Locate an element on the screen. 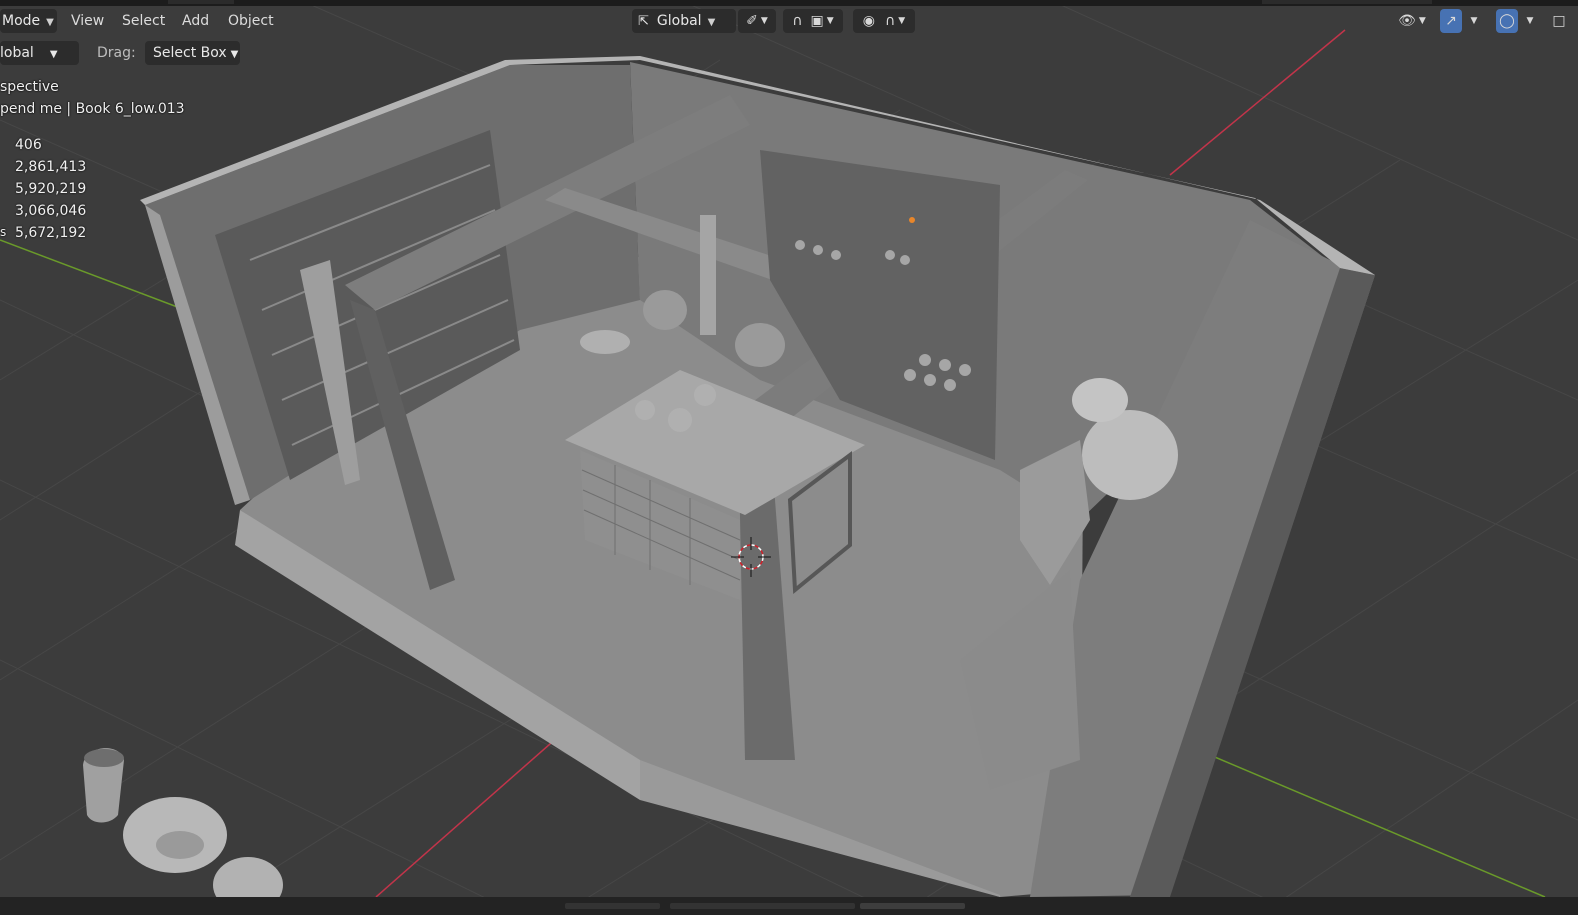 This screenshot has height=915, width=1578. snap-target-icon: ▣ is located at coordinates (817, 21).